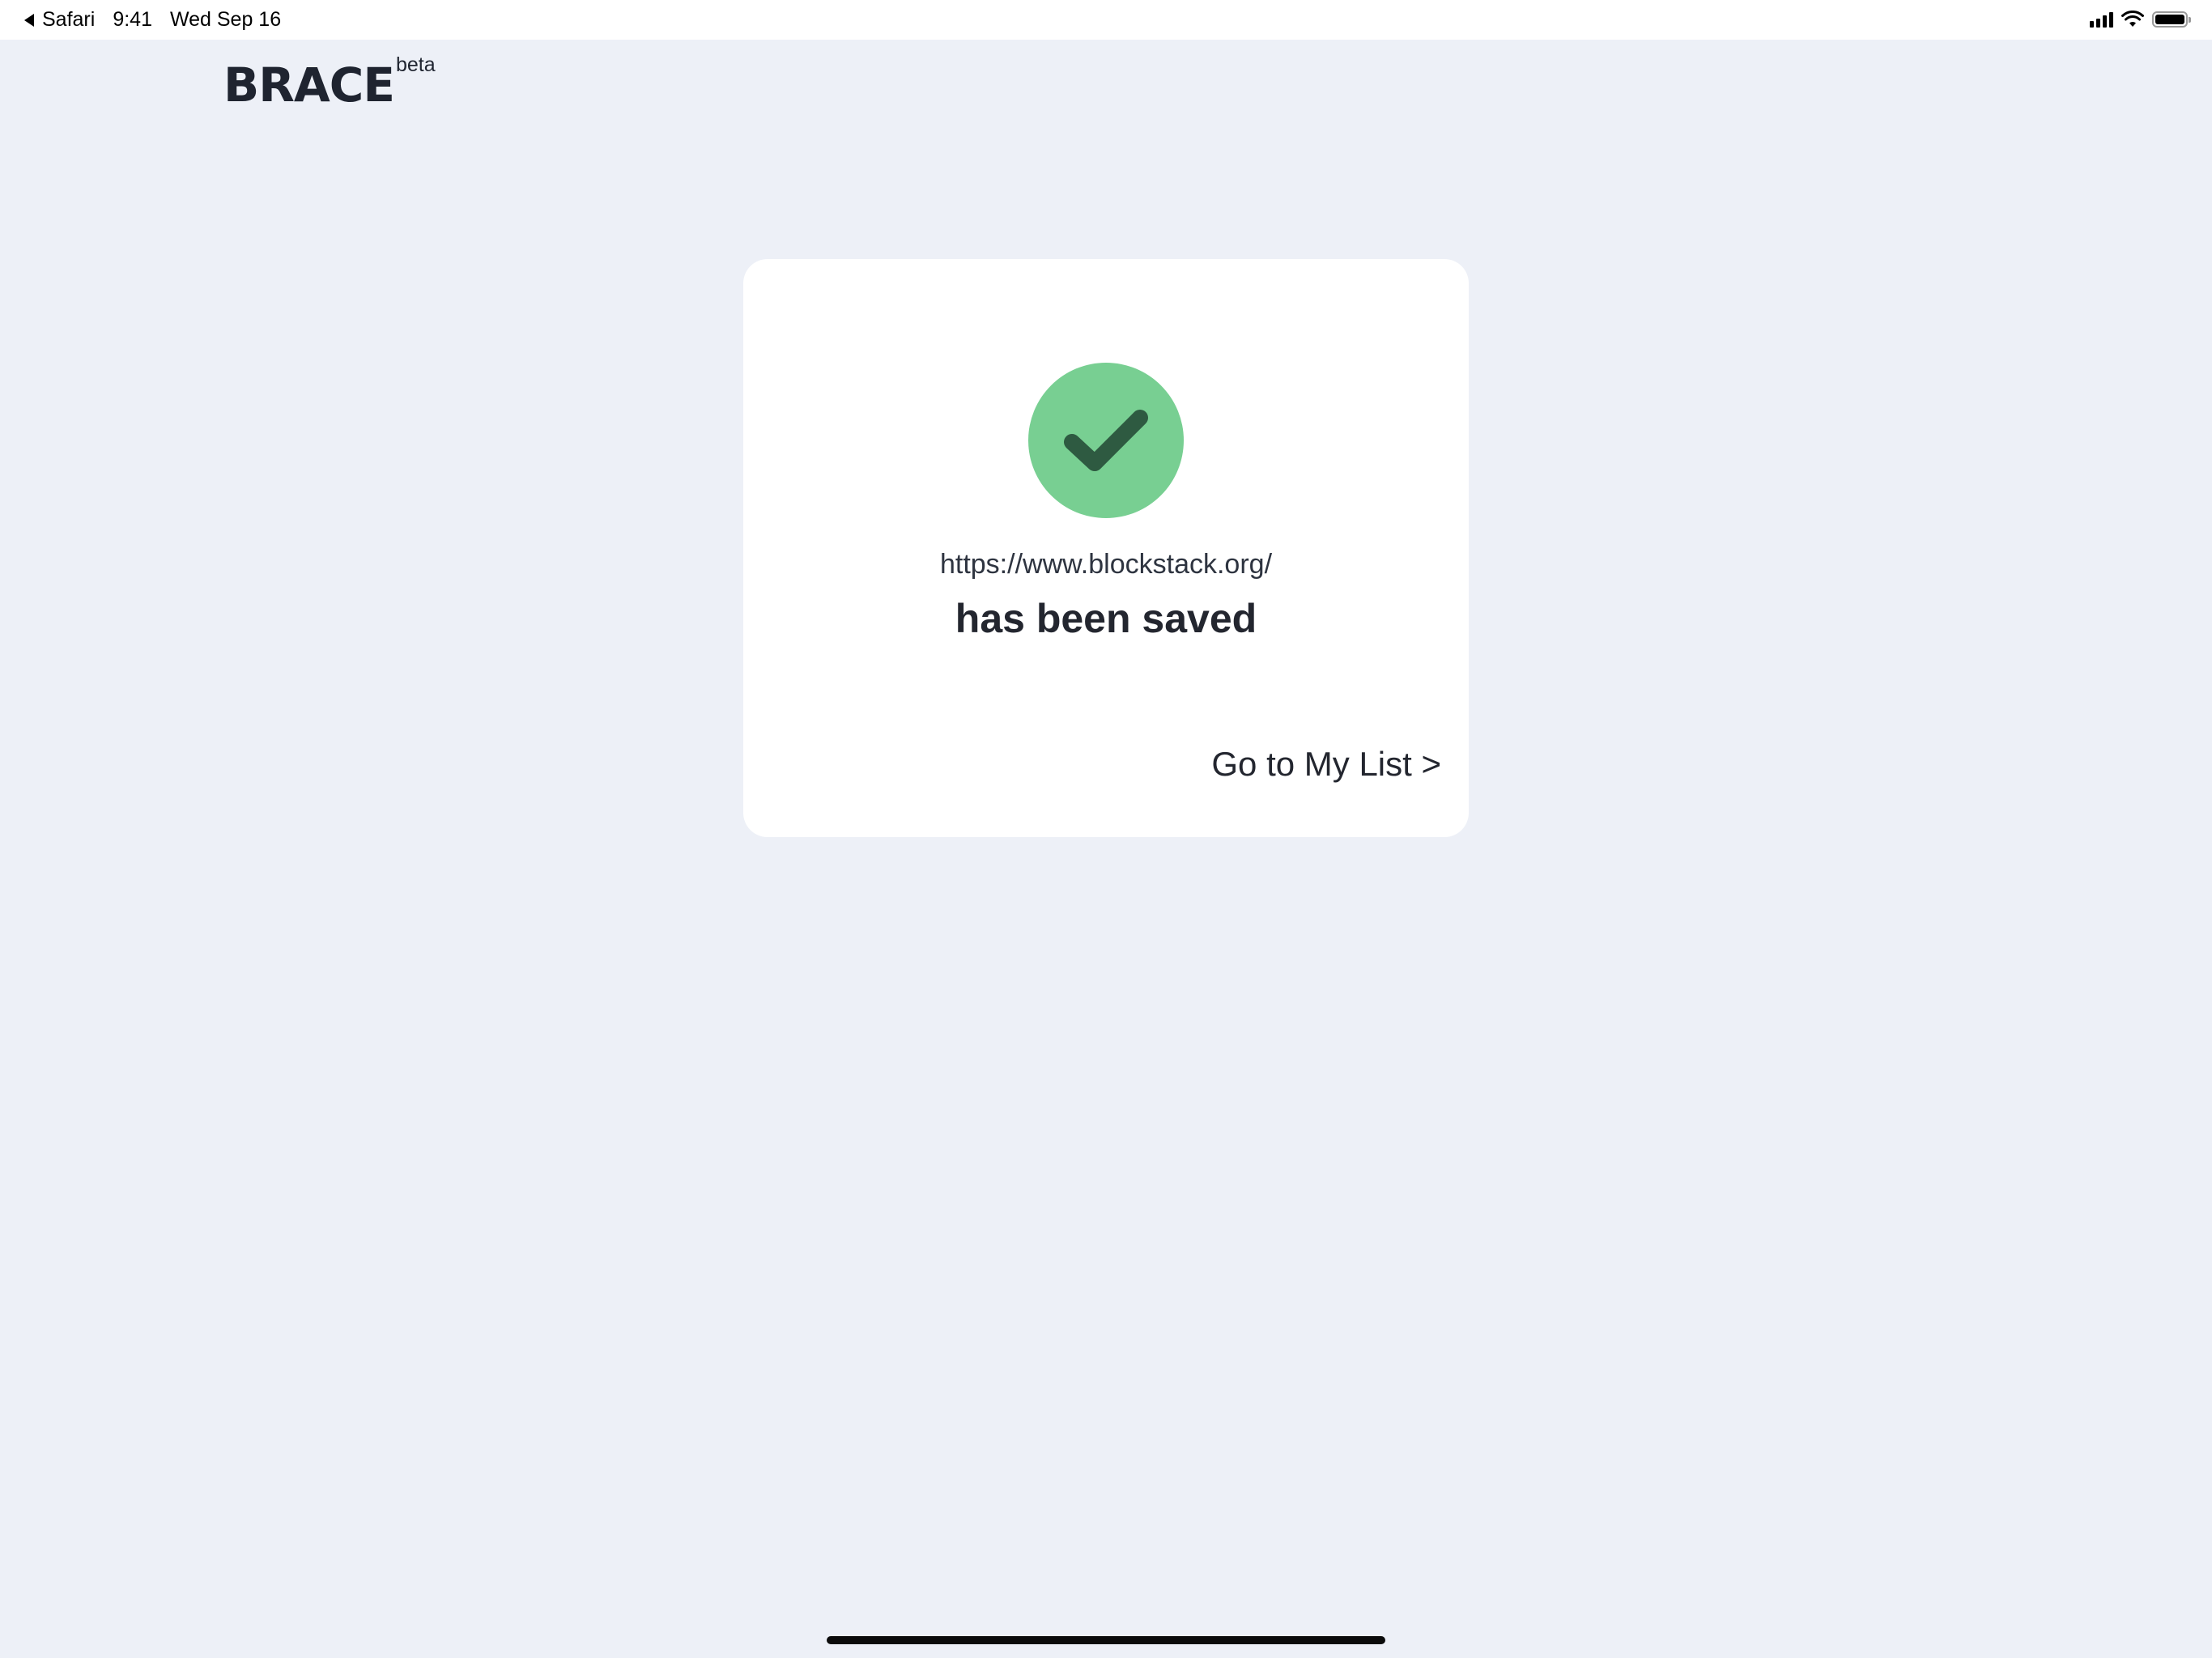 This screenshot has height=1658, width=2212. I want to click on saved-message: has been saved, so click(1106, 618).